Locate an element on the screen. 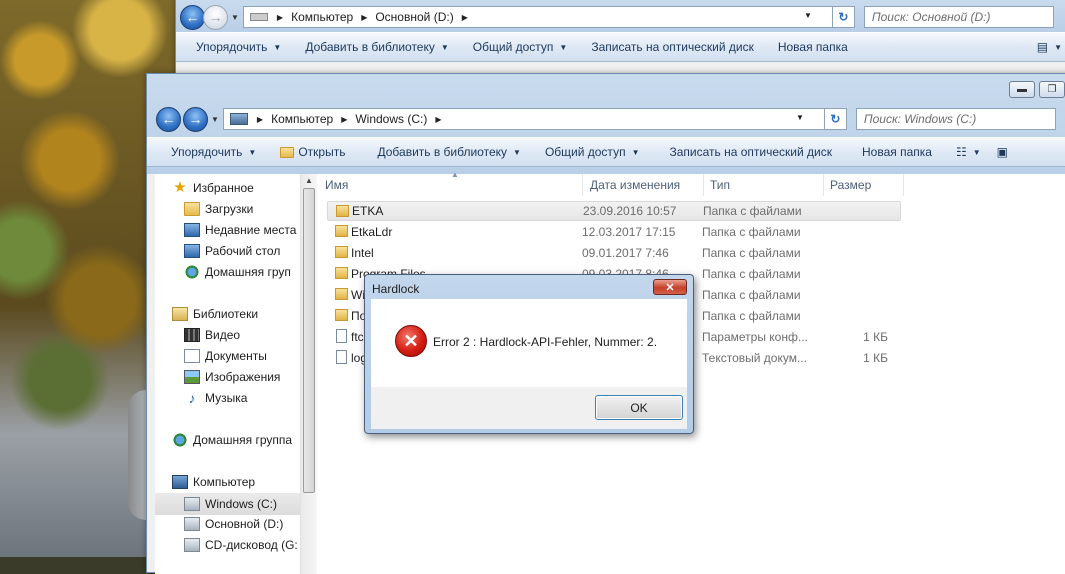  file-date: 12.03.2017 17:15 is located at coordinates (629, 232).